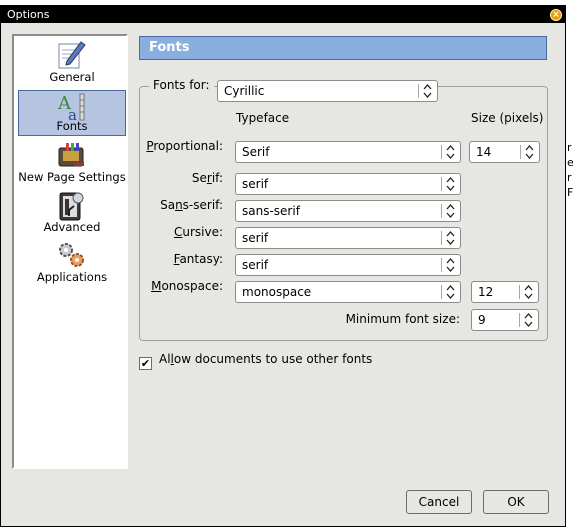  Describe the element at coordinates (343, 48) in the screenshot. I see `page-title-bar: Fonts` at that location.